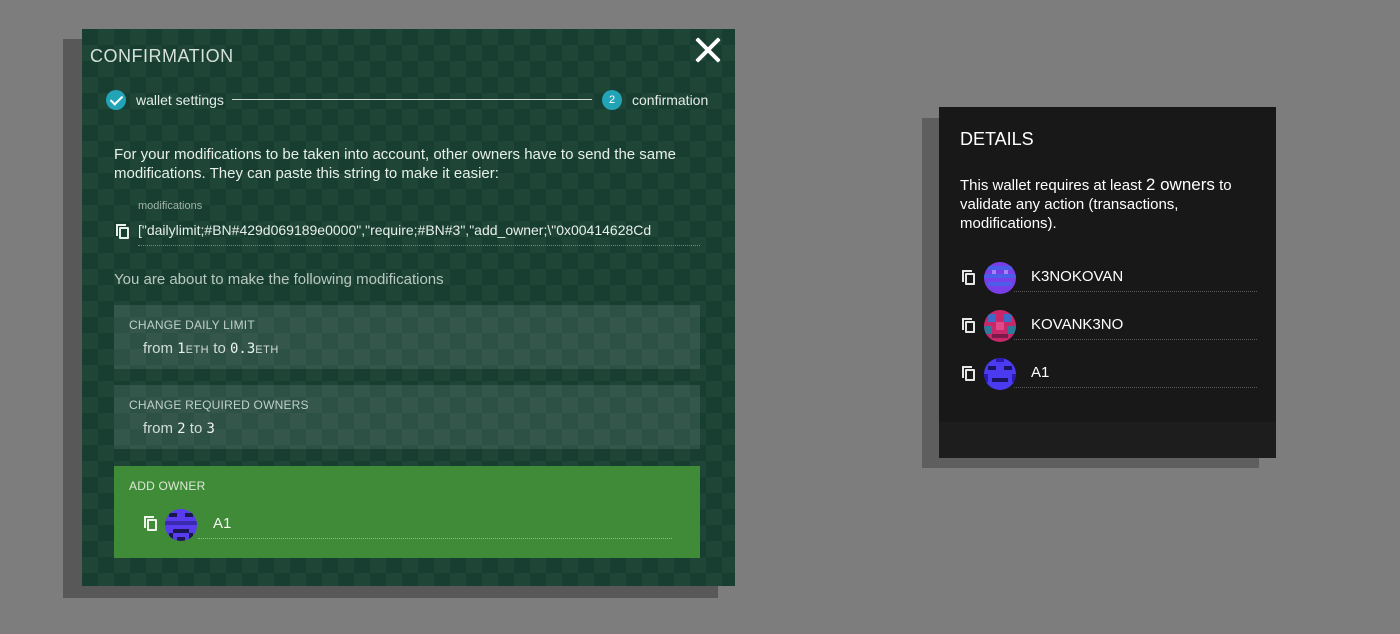  I want to click on stepper: wallet settings 2 confirmation, so click(408, 100).